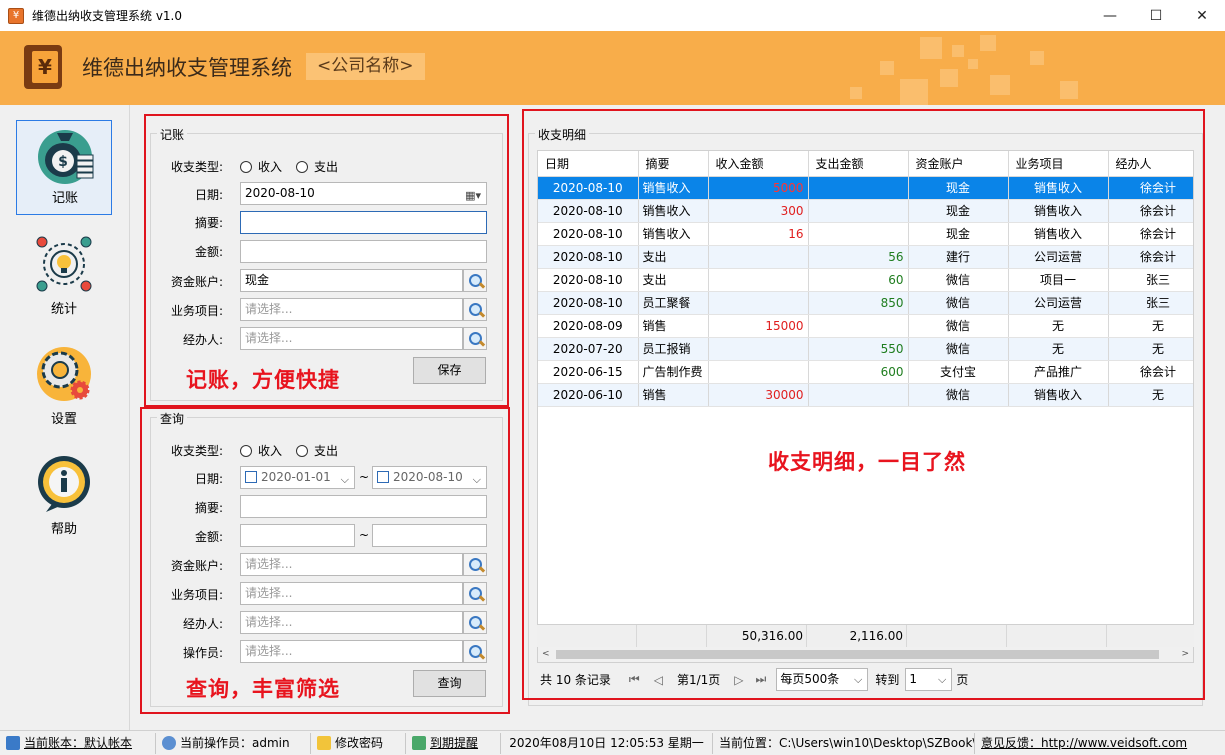 The height and width of the screenshot is (755, 1225). I want to click on grid-header-row: 日期 摘要 收入金额 支出金额 资金账户 业务项目 经办人, so click(865, 164).